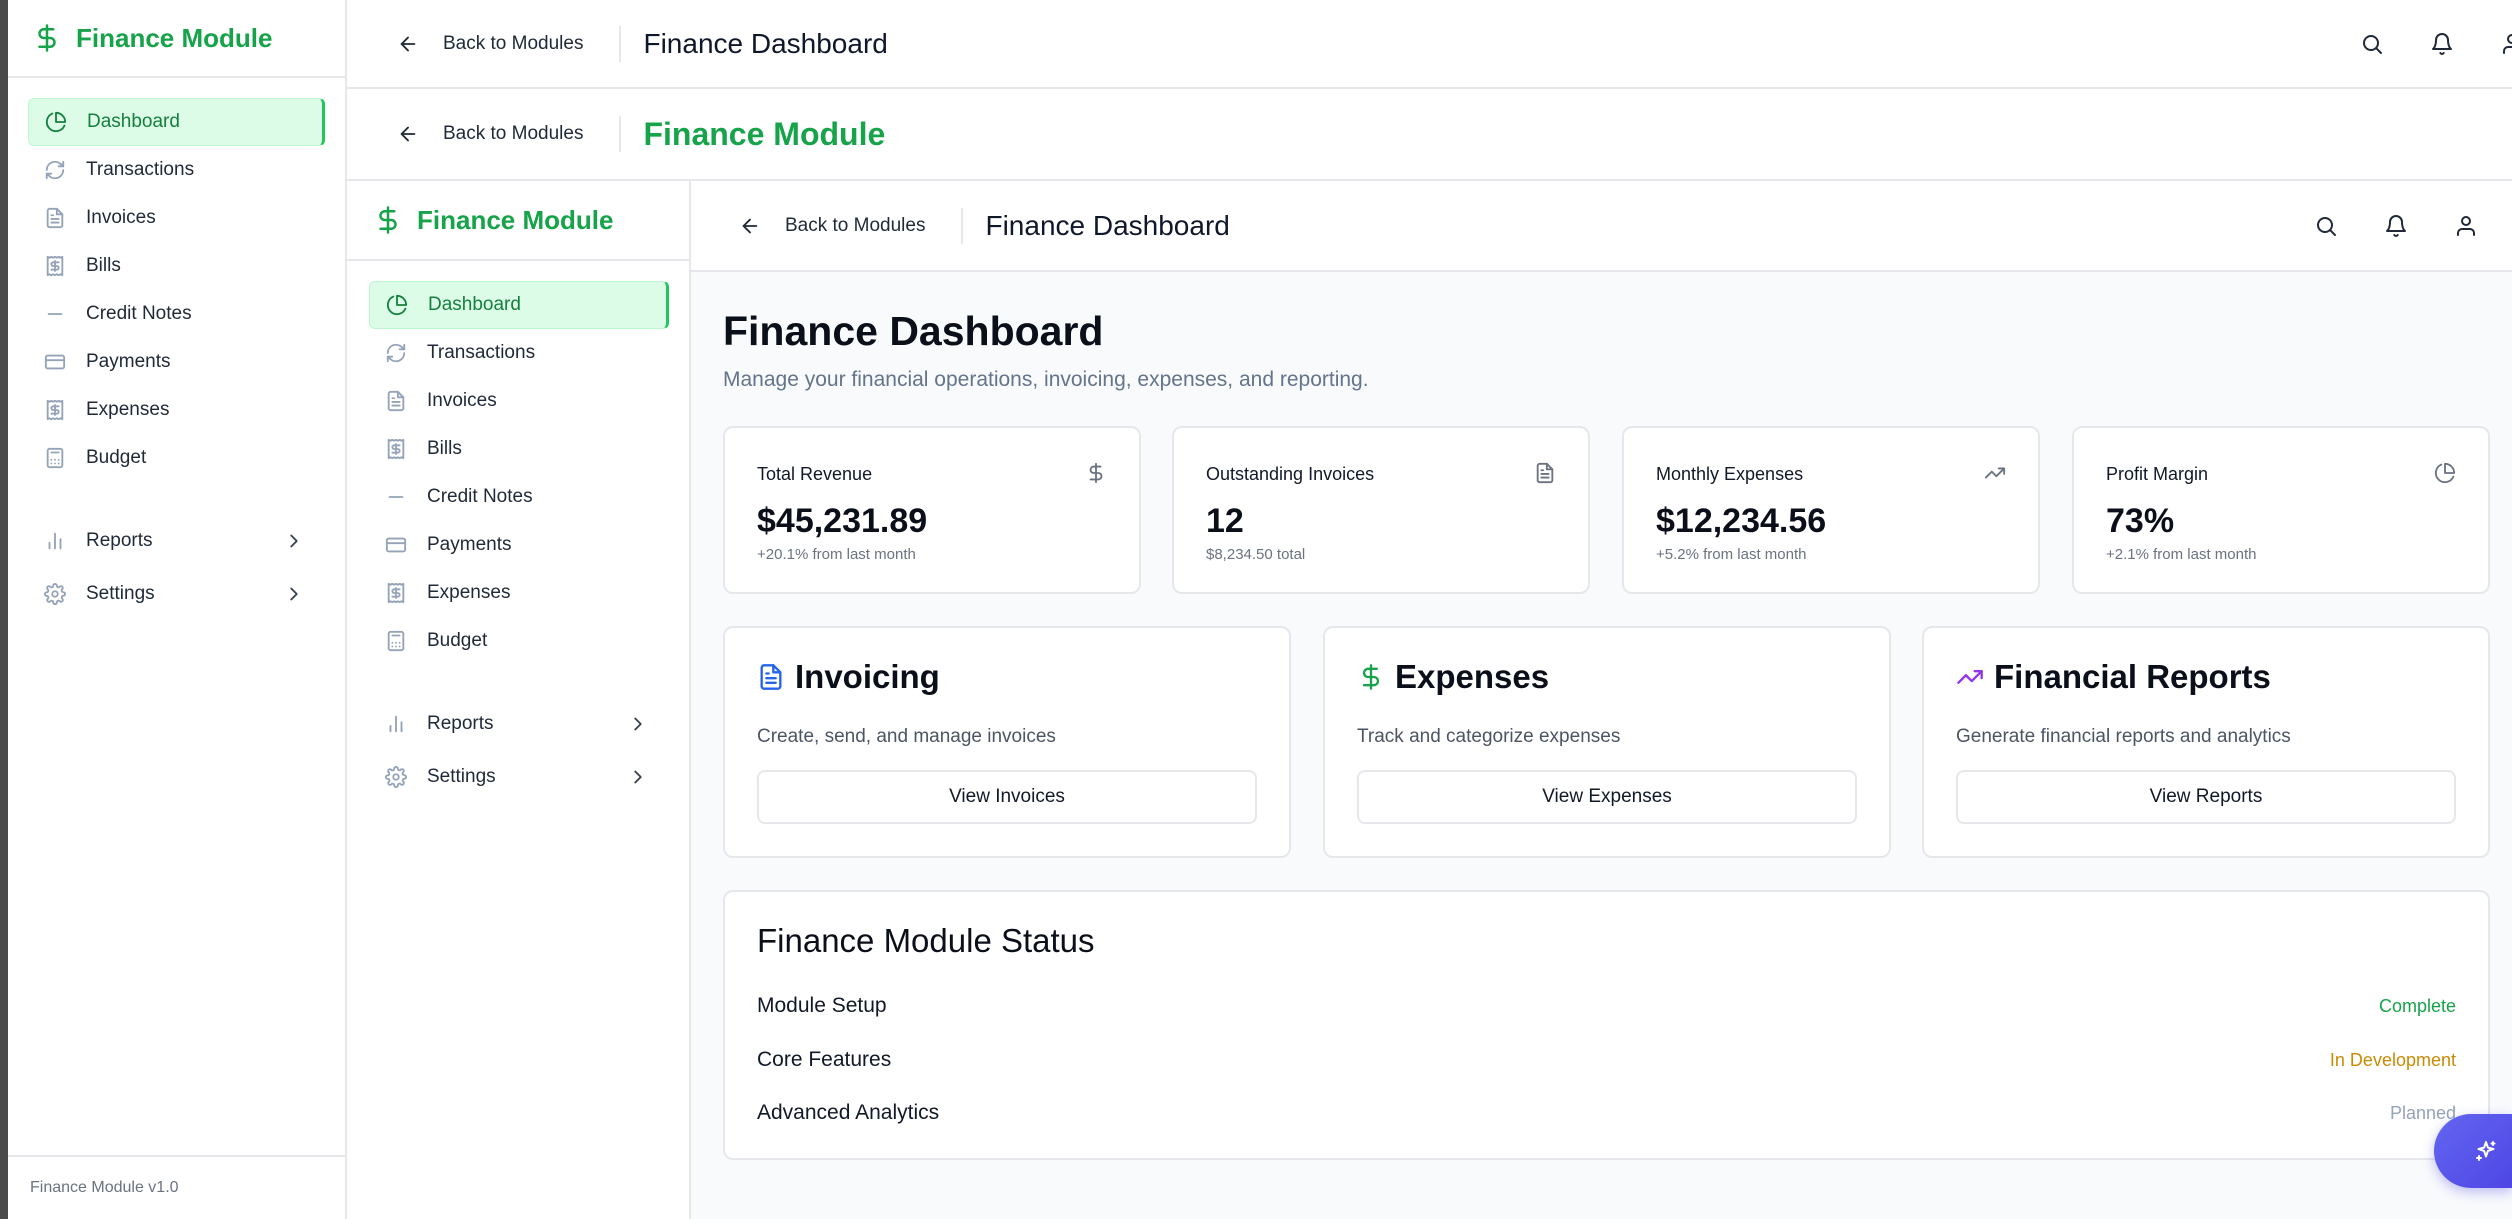 Image resolution: width=2512 pixels, height=1219 pixels. What do you see at coordinates (815, 474) in the screenshot?
I see `stat-label: Total Revenue` at bounding box center [815, 474].